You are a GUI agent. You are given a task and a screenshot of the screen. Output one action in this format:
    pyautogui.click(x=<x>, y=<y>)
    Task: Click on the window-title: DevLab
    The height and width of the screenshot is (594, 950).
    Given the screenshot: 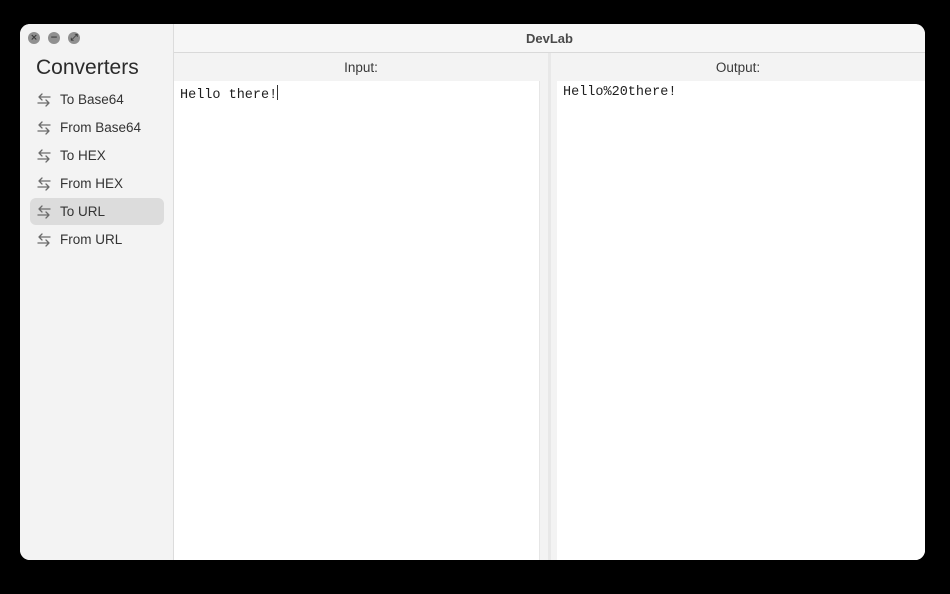 What is the action you would take?
    pyautogui.click(x=549, y=38)
    